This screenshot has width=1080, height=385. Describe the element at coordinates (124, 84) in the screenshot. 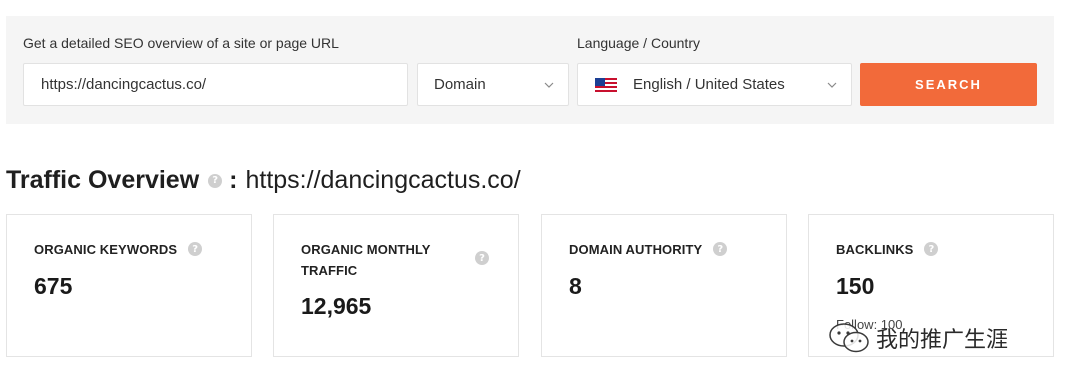

I see `url-input-value: https://dancingcactus.co/` at that location.